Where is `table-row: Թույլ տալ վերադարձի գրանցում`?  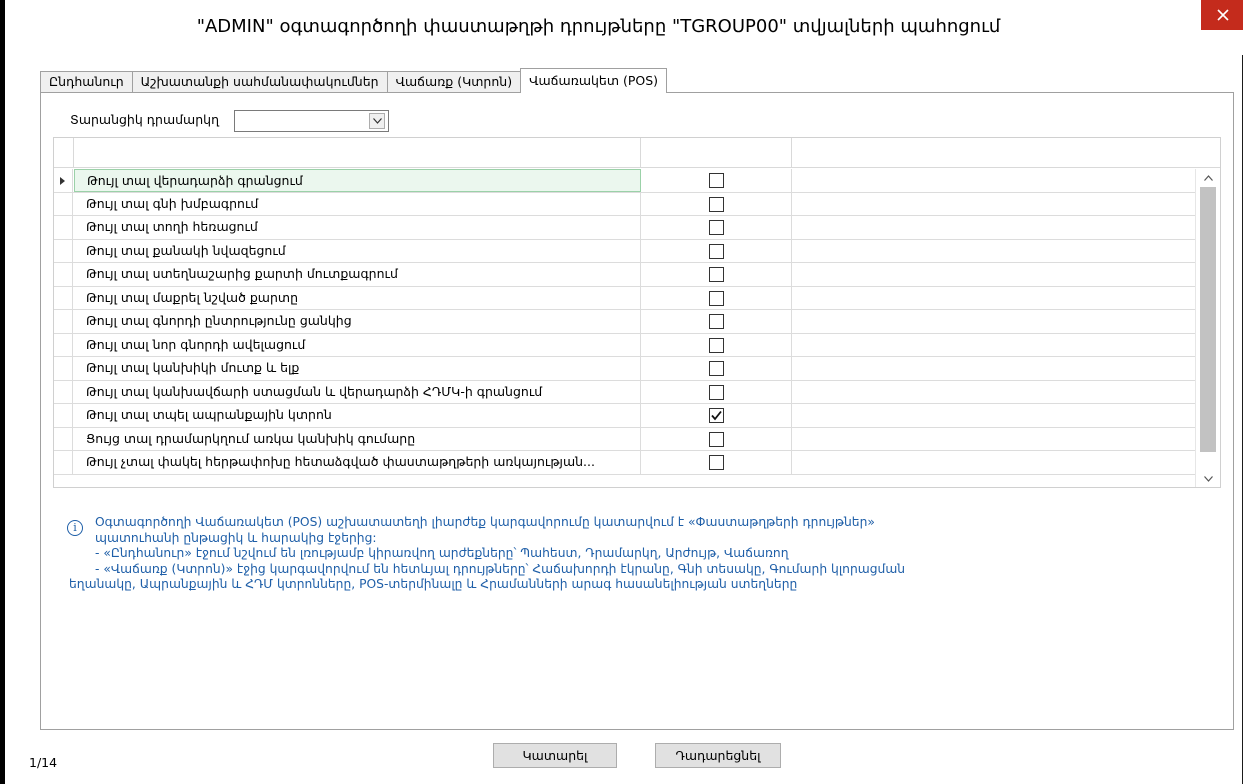
table-row: Թույլ տալ վերադարձի գրանցում is located at coordinates (624, 181).